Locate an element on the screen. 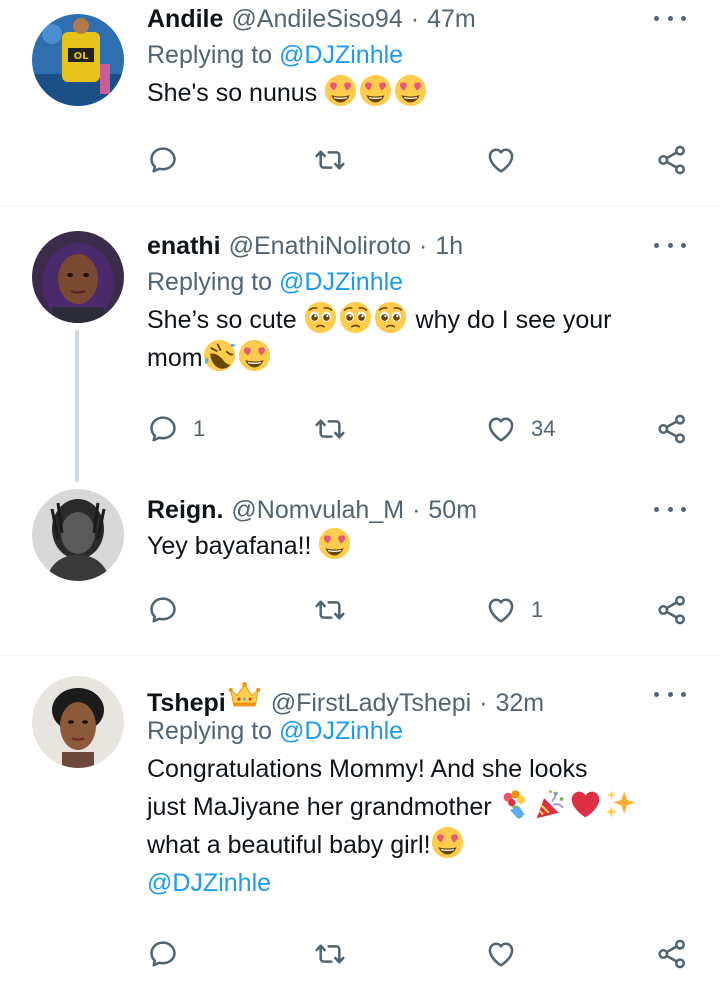  reply-count: 1 is located at coordinates (199, 428).